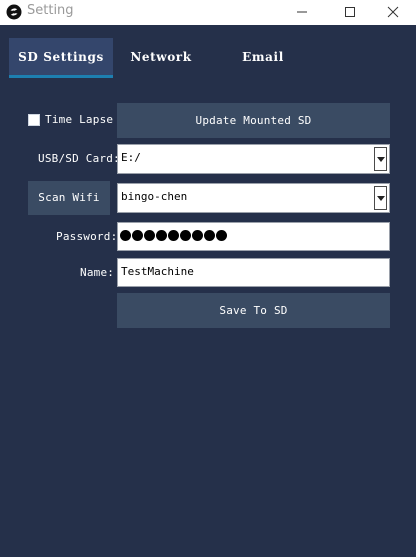 This screenshot has width=416, height=557. I want to click on wifi-select: bingo-chen, so click(253, 198).